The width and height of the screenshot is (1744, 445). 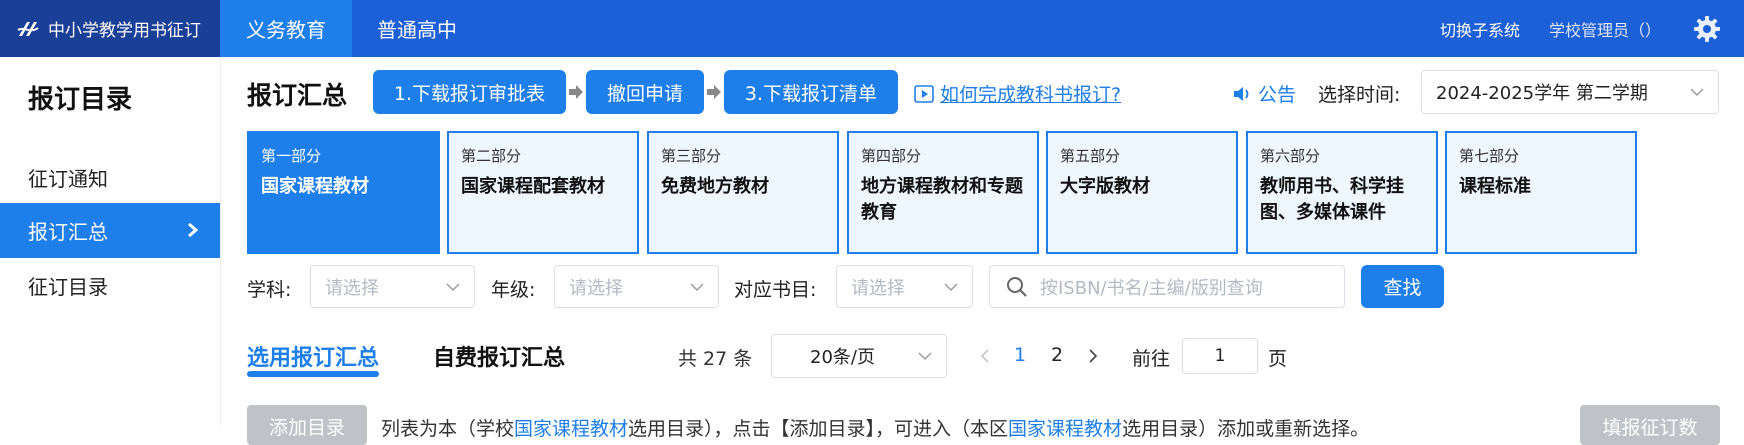 What do you see at coordinates (68, 287) in the screenshot?
I see `sidebar-item-label: 征订目录` at bounding box center [68, 287].